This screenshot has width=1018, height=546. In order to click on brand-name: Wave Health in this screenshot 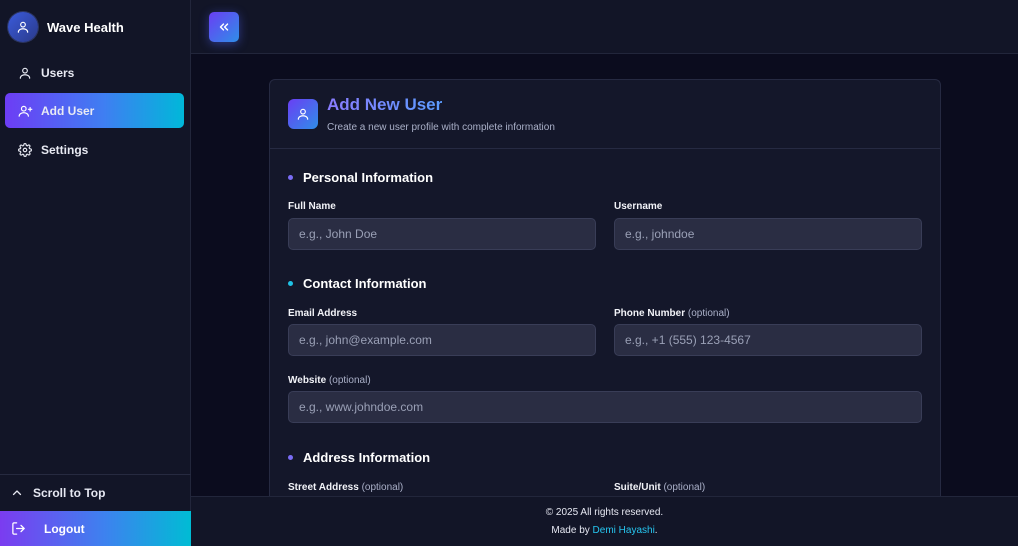, I will do `click(85, 27)`.